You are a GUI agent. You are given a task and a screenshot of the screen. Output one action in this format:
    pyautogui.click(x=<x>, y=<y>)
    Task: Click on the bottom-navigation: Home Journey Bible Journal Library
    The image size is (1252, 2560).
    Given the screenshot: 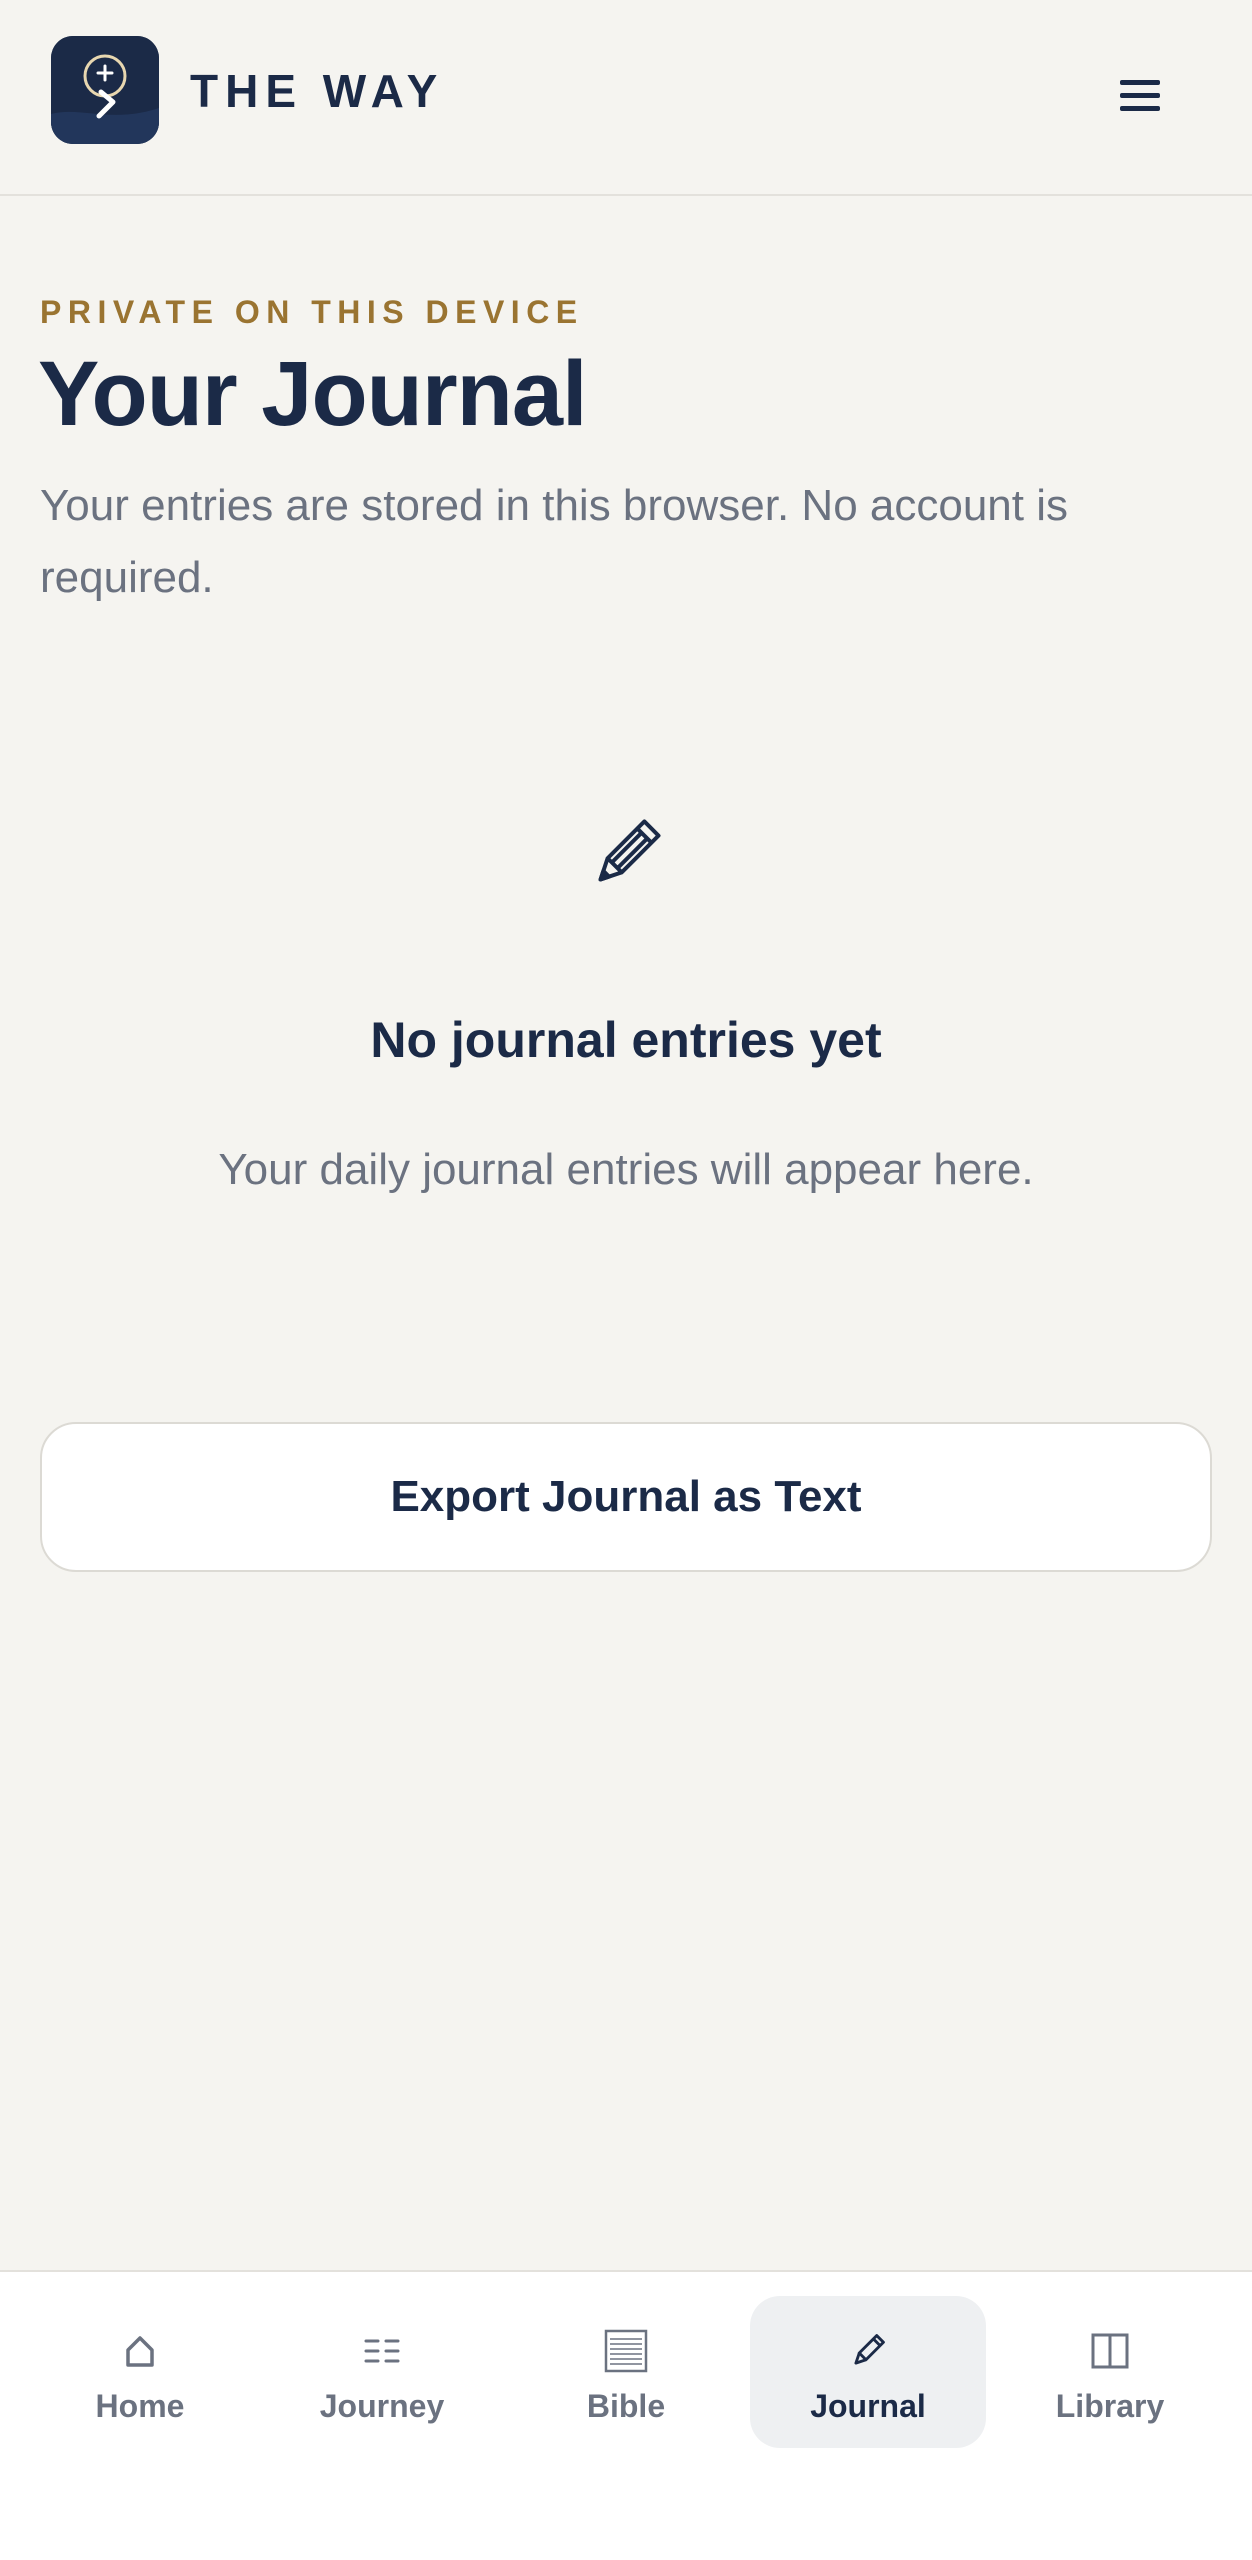 What is the action you would take?
    pyautogui.click(x=626, y=2415)
    